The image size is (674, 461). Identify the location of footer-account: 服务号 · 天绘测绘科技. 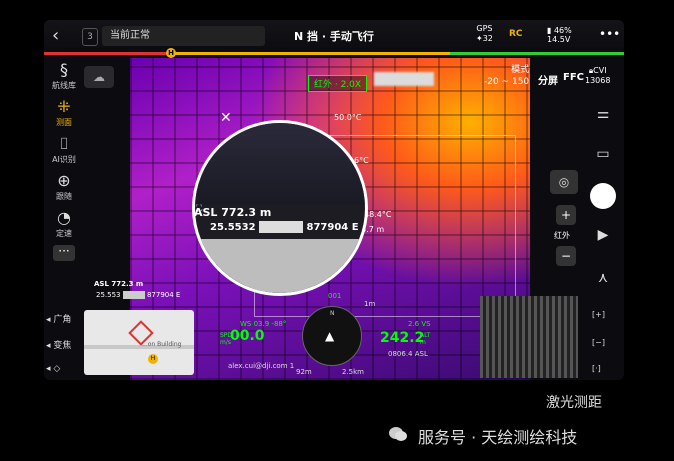
(498, 437).